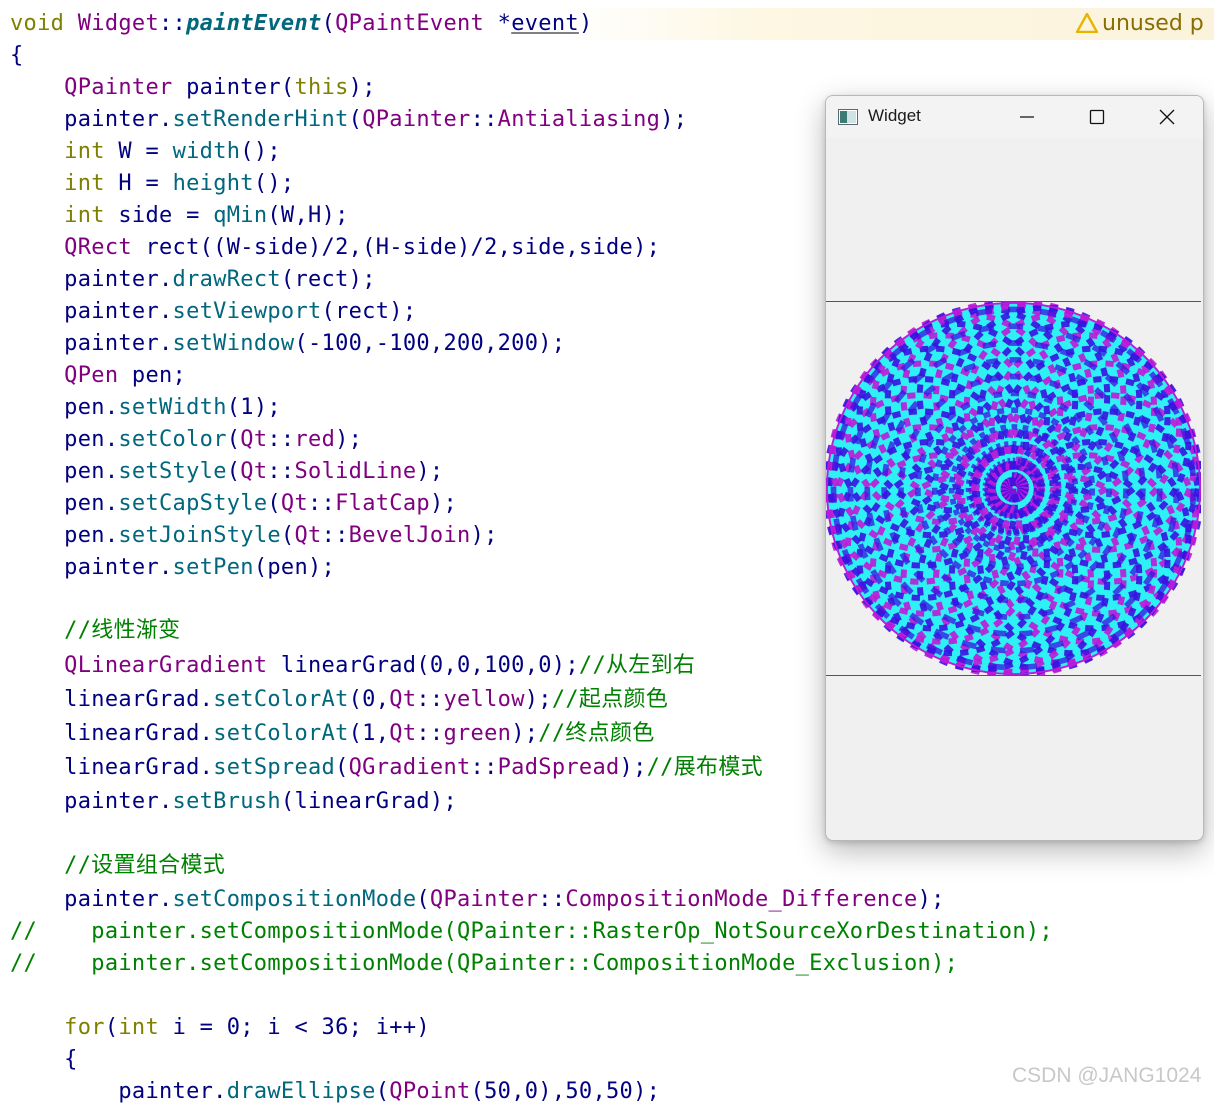  I want to click on code-token: (1,, so click(369, 733).